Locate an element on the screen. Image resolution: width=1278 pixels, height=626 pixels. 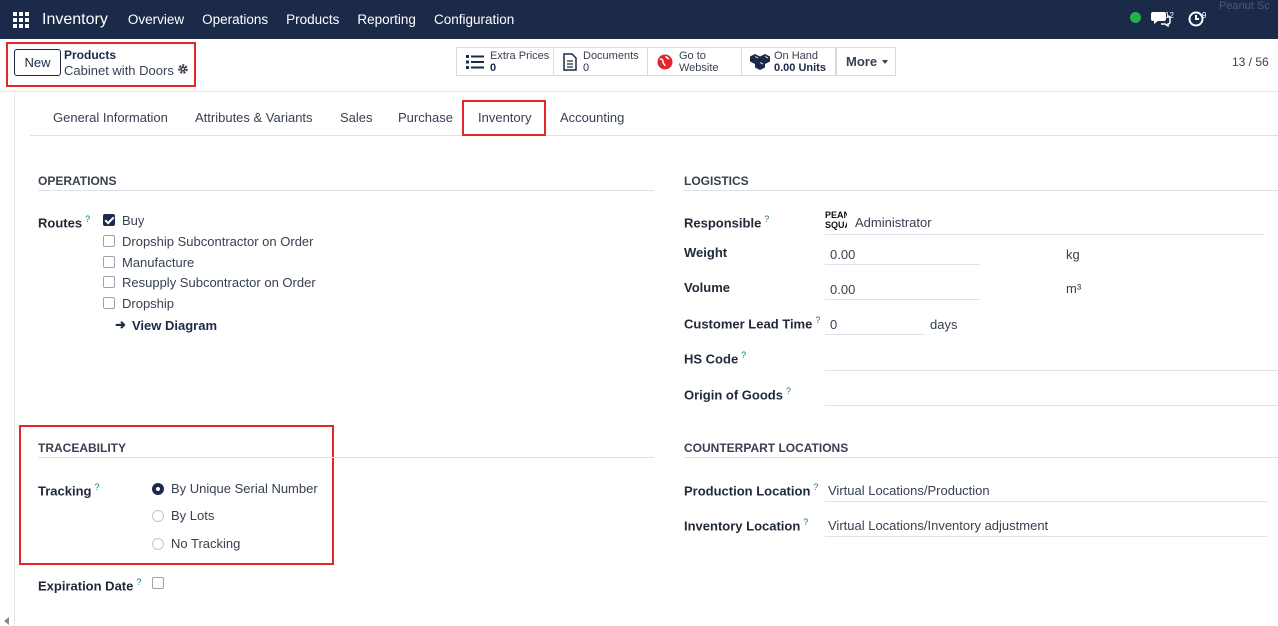
view-diagram-link: View Diagram is located at coordinates (174, 325).